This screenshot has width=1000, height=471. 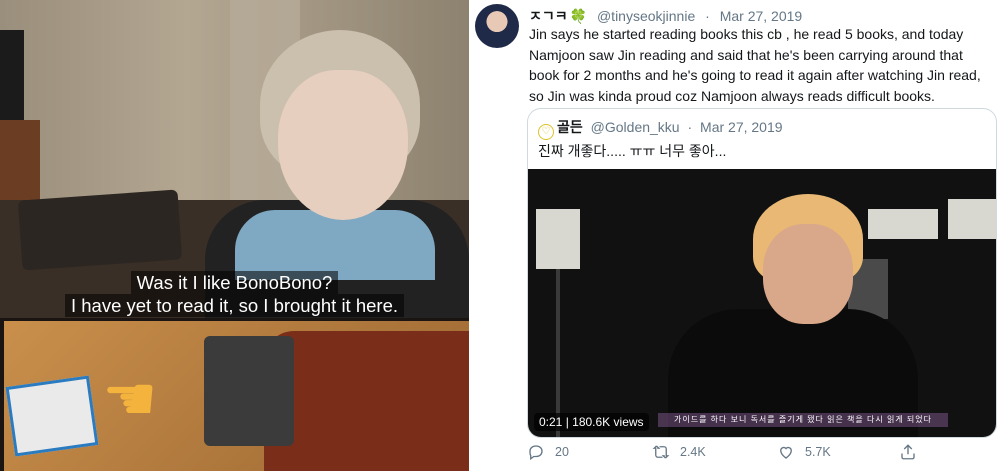 What do you see at coordinates (548, 16) in the screenshot?
I see `display-name: ㅈㄱㅋ` at bounding box center [548, 16].